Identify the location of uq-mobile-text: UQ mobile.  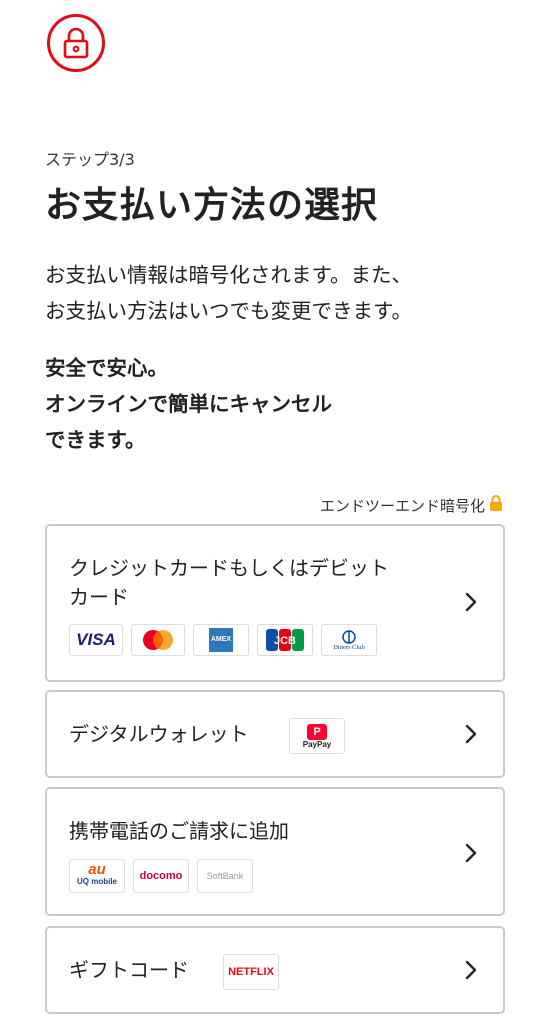
(96, 881).